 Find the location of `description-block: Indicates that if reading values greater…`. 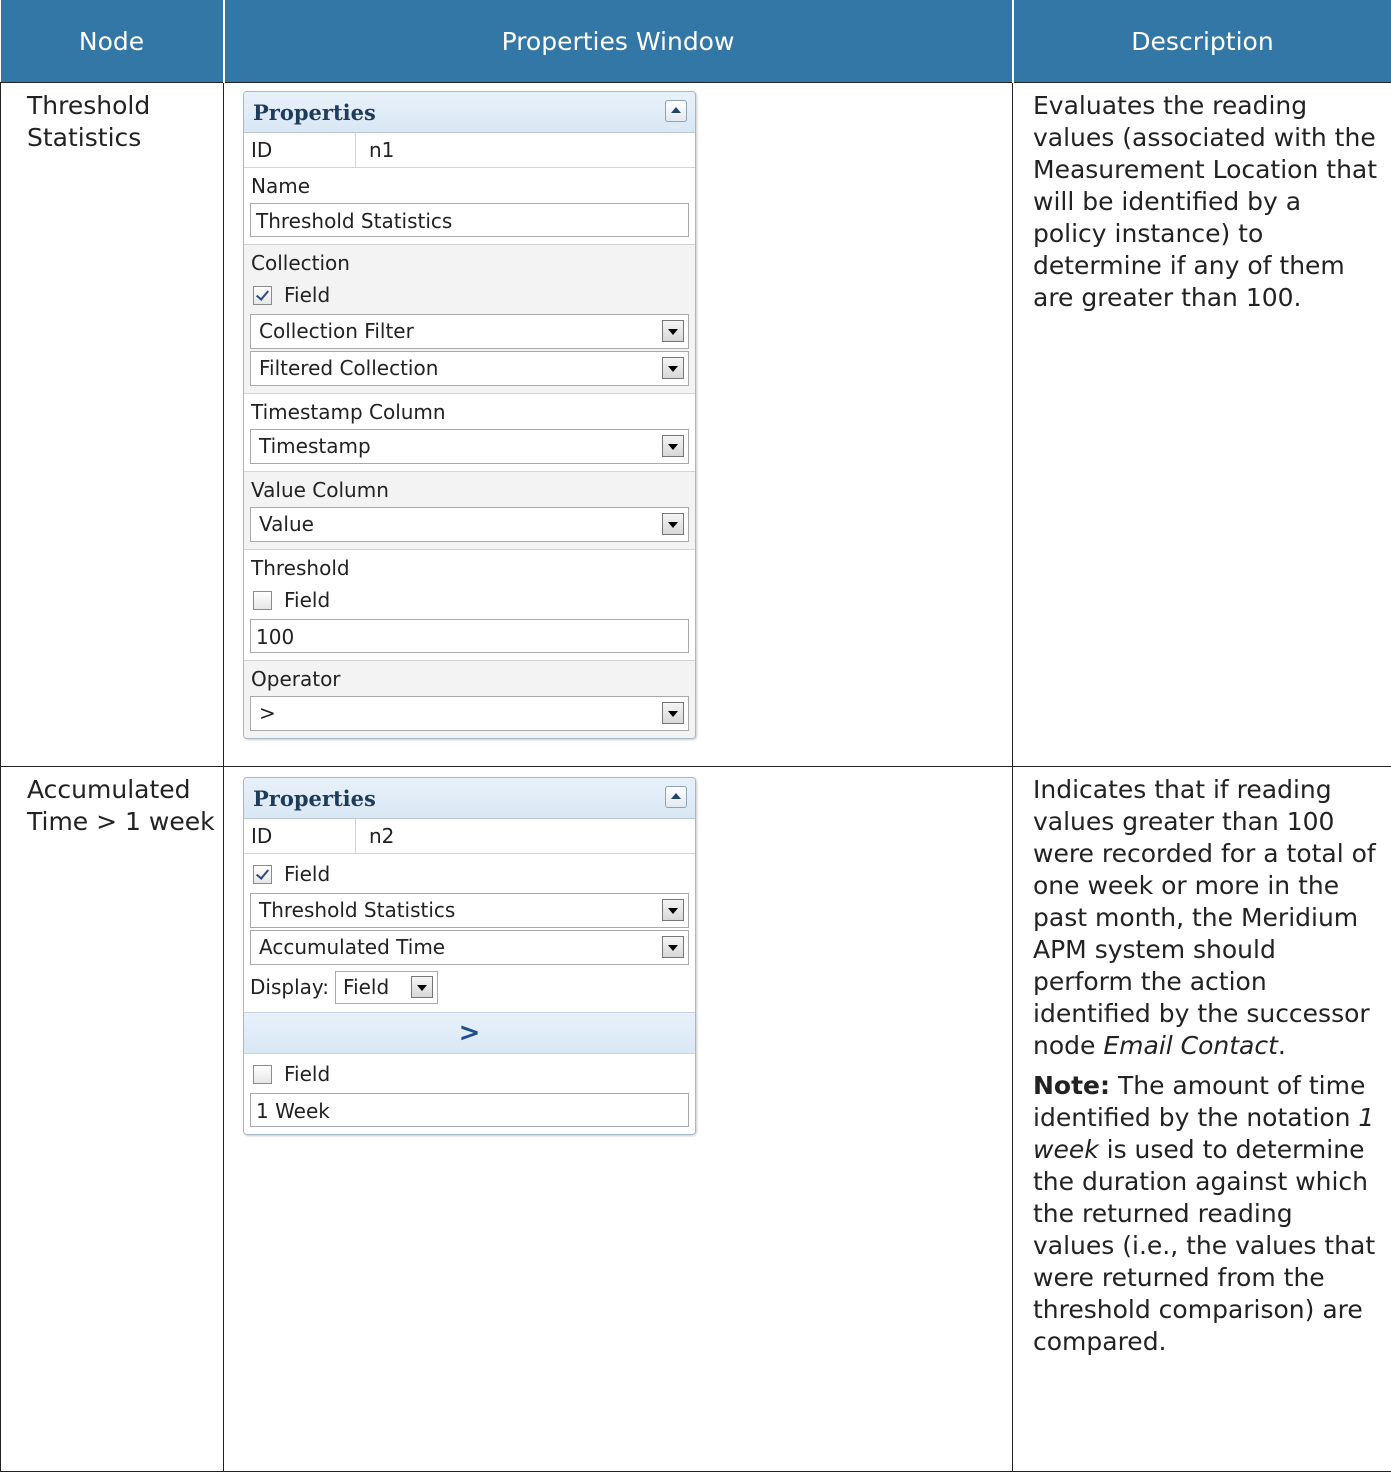

description-block: Indicates that if reading values greater… is located at coordinates (1202, 1062).